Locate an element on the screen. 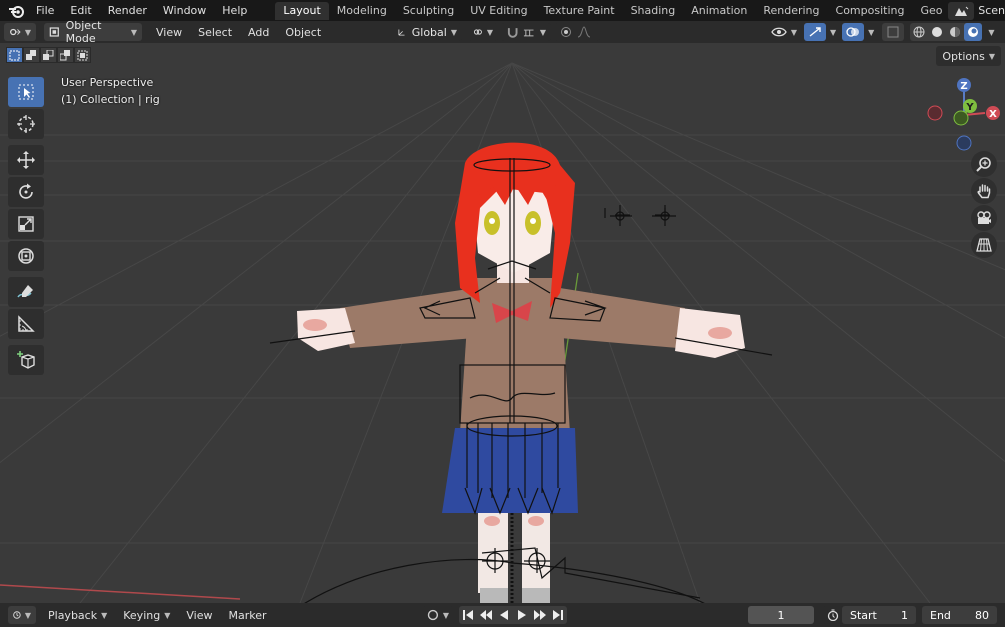 The image size is (1005, 627). zoom-button is located at coordinates (984, 164).